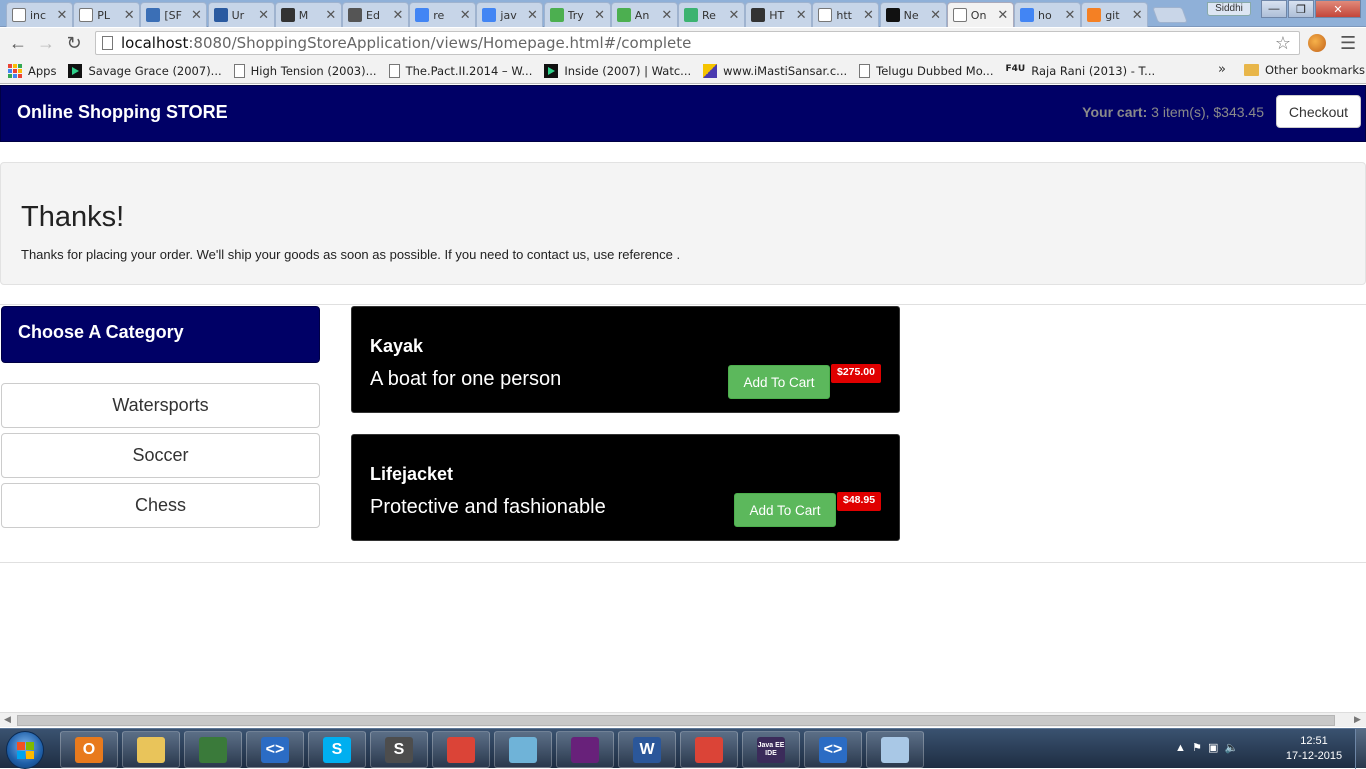 Image resolution: width=1366 pixels, height=769 pixels. What do you see at coordinates (7, 719) in the screenshot?
I see `scroll-left-arrow-icon: ◀` at bounding box center [7, 719].